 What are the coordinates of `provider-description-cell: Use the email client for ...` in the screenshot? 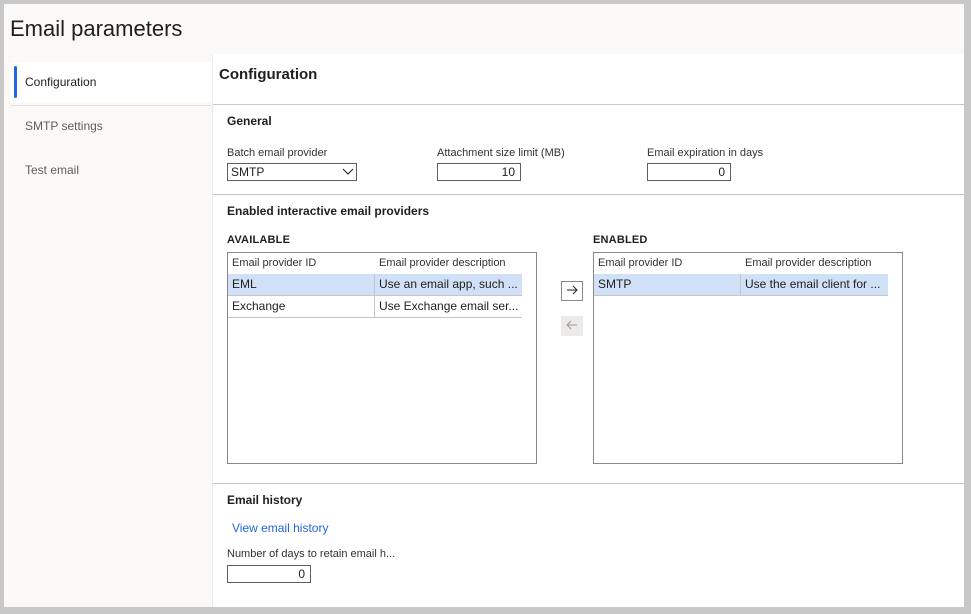 It's located at (813, 284).